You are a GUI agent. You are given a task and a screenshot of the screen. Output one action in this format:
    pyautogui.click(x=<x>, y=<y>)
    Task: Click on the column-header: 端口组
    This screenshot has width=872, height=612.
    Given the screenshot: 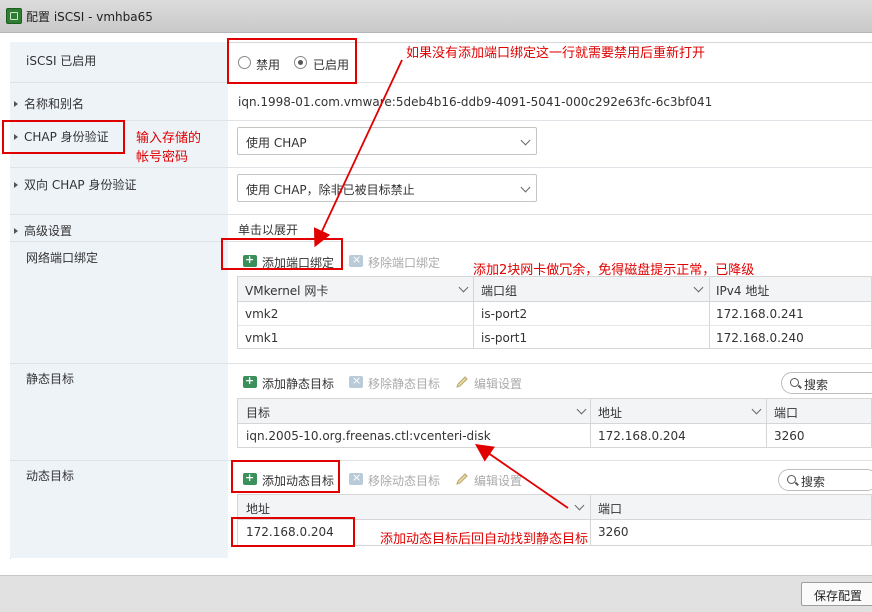 What is the action you would take?
    pyautogui.click(x=499, y=290)
    